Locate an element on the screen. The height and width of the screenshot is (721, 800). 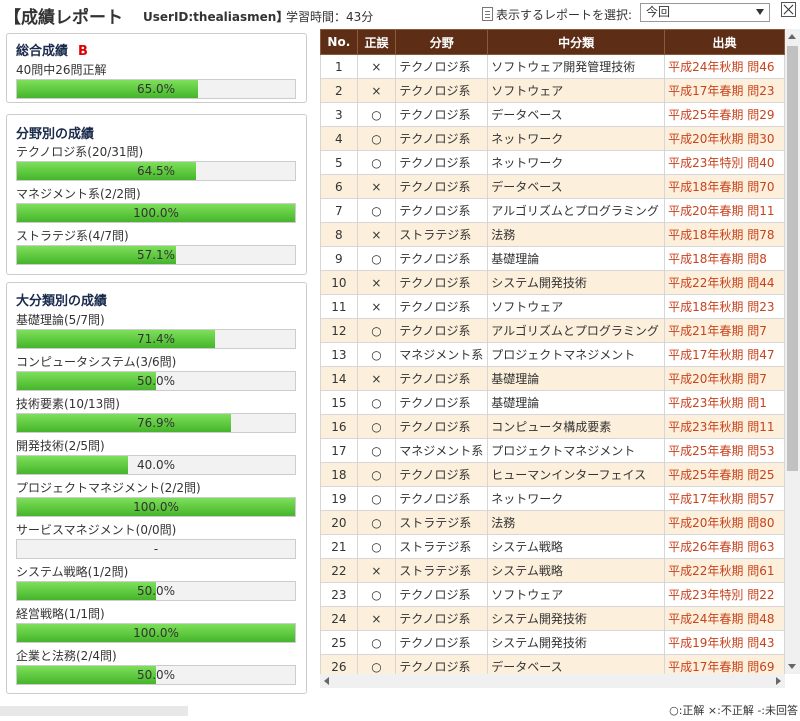
close-button is located at coordinates (788, 9).